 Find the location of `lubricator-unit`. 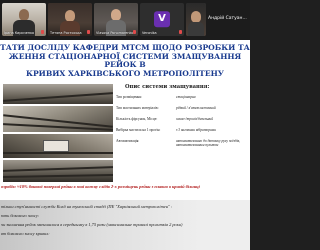

lubricator-unit is located at coordinates (56, 146).